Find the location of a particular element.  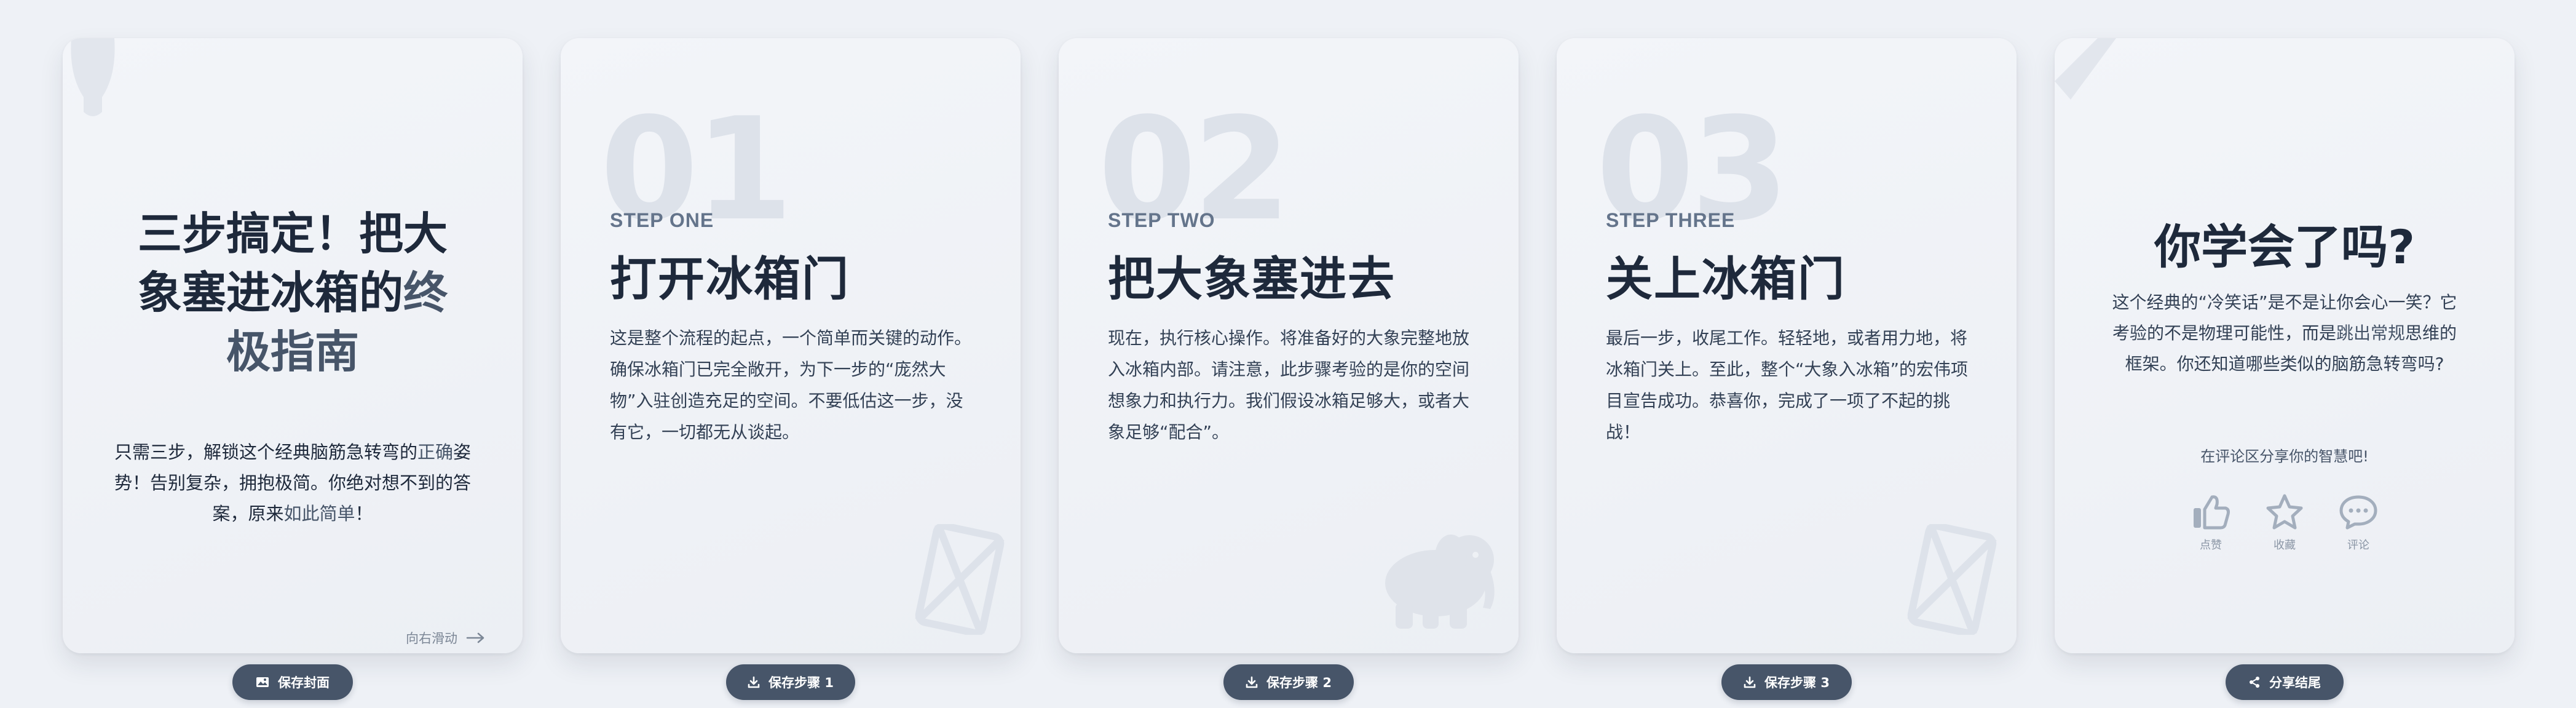

like-label: 点赞 is located at coordinates (2211, 545).